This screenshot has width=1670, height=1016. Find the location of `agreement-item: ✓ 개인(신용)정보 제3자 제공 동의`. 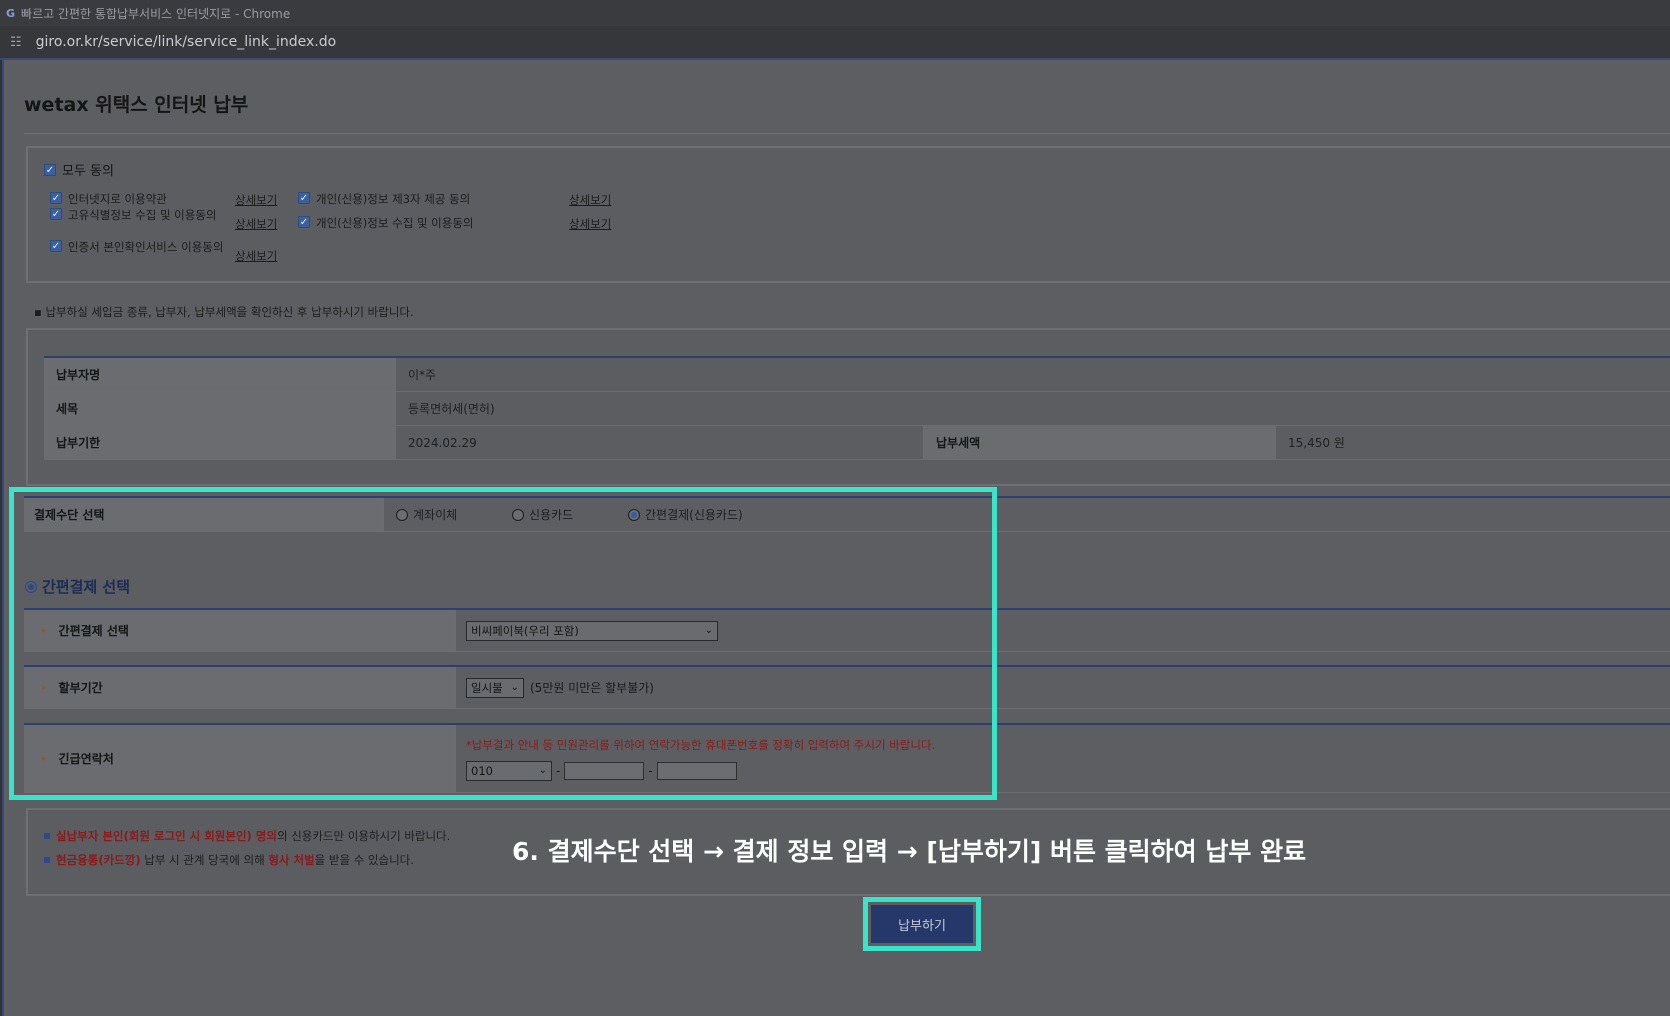

agreement-item: ✓ 개인(신용)정보 제3자 제공 동의 is located at coordinates (384, 199).